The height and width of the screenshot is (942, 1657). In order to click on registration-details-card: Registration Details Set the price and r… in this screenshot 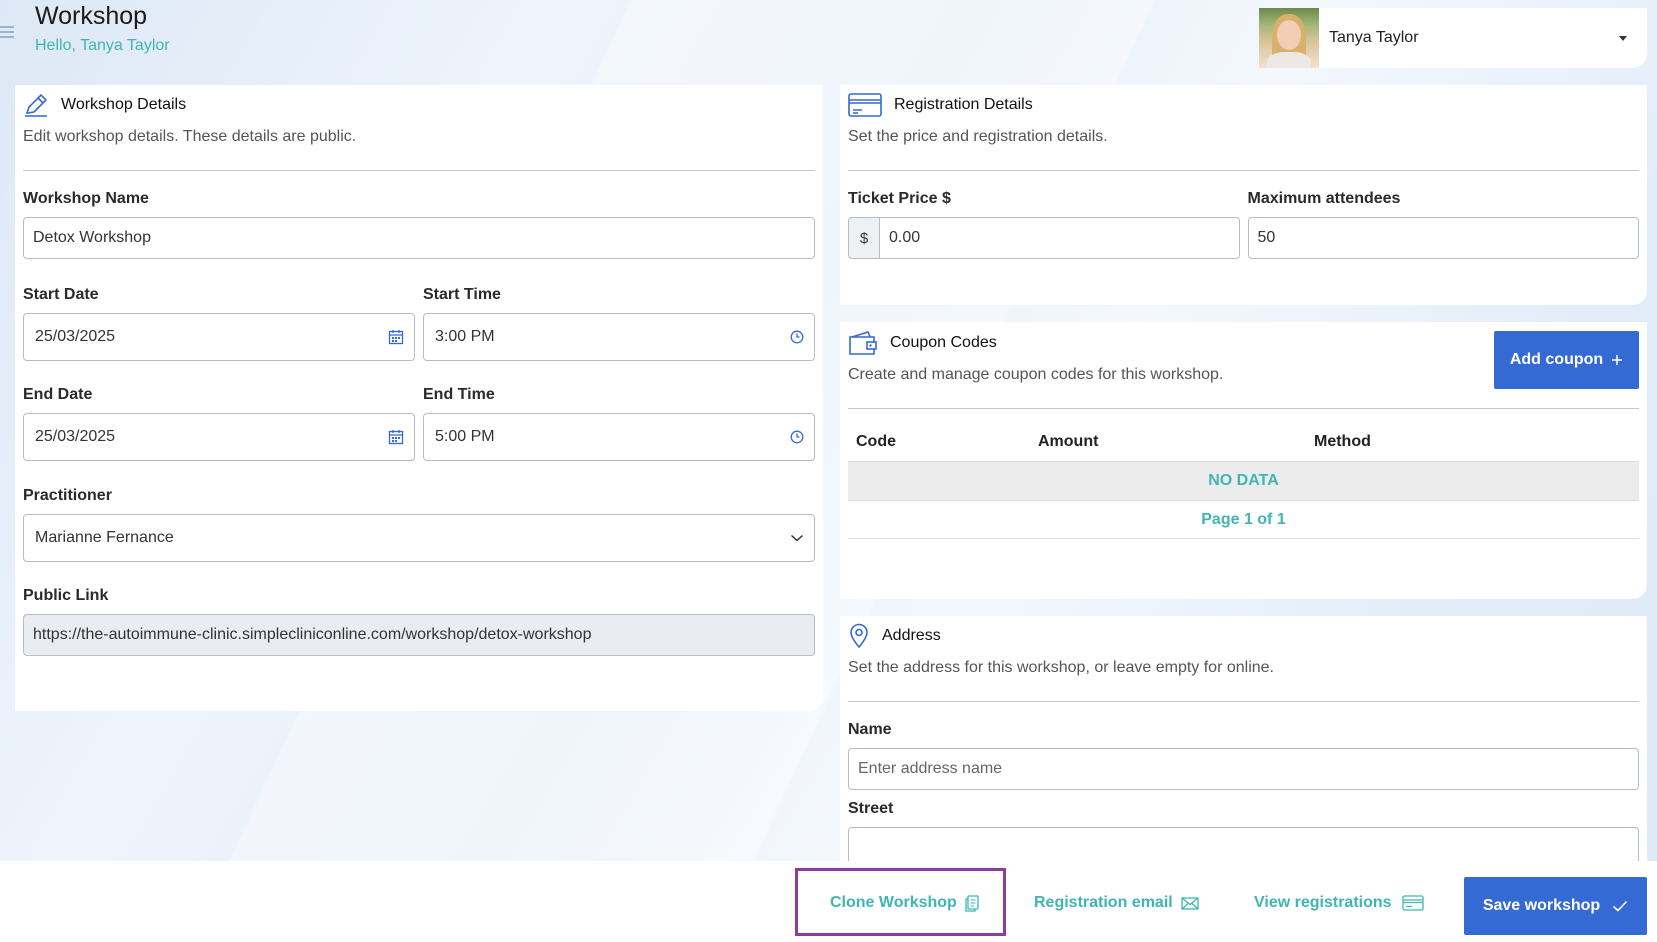, I will do `click(1243, 195)`.